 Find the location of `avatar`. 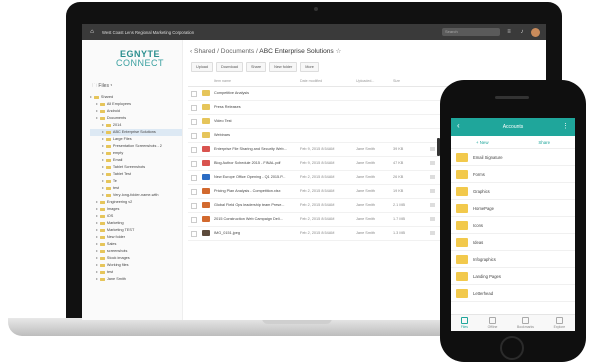

avatar is located at coordinates (535, 32).